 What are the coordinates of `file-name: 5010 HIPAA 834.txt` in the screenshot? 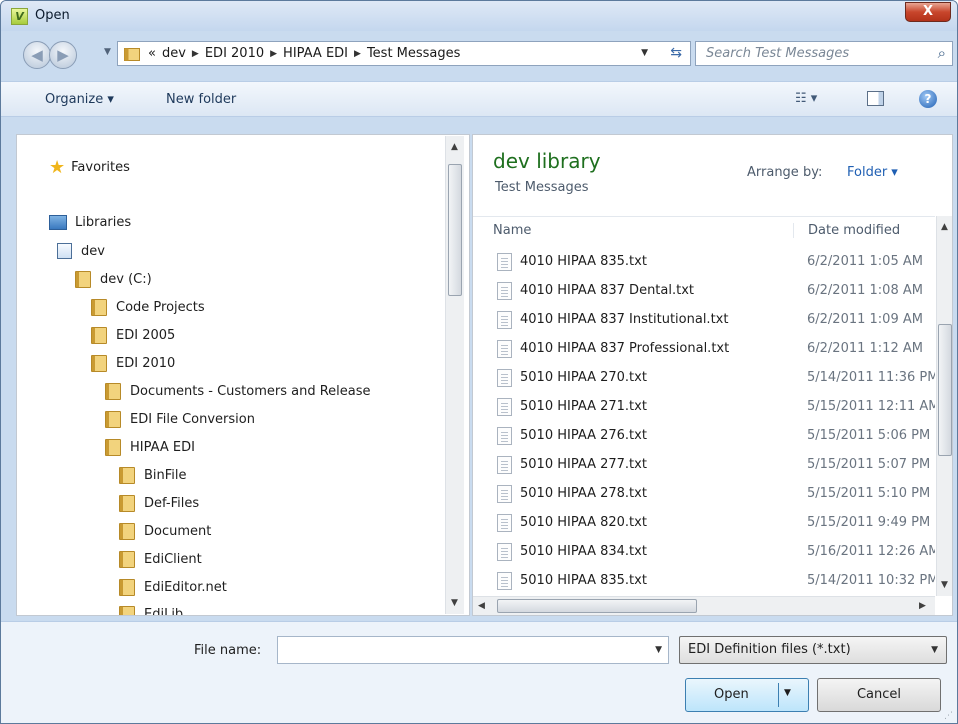 It's located at (583, 551).